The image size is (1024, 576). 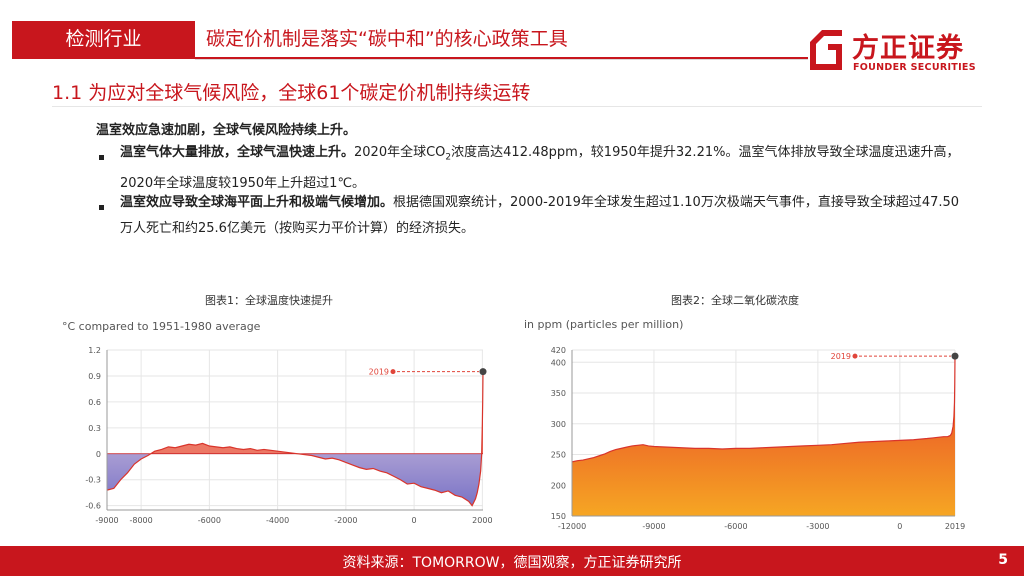 What do you see at coordinates (277, 520) in the screenshot?
I see `x-tick-label: -4000` at bounding box center [277, 520].